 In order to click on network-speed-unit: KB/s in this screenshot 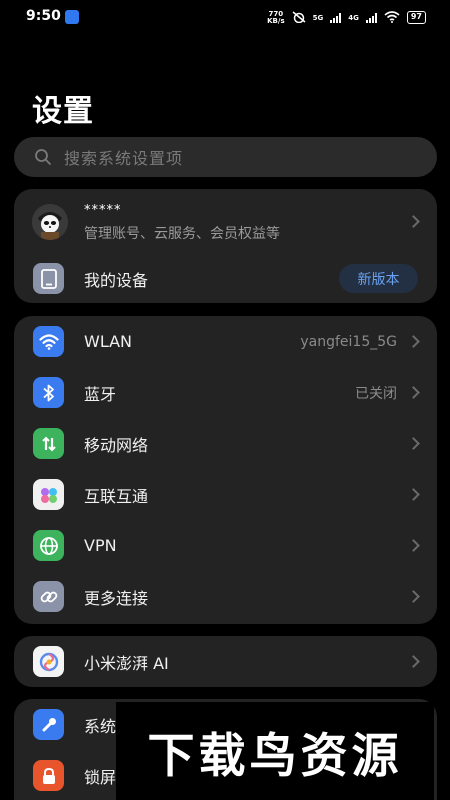, I will do `click(276, 20)`.